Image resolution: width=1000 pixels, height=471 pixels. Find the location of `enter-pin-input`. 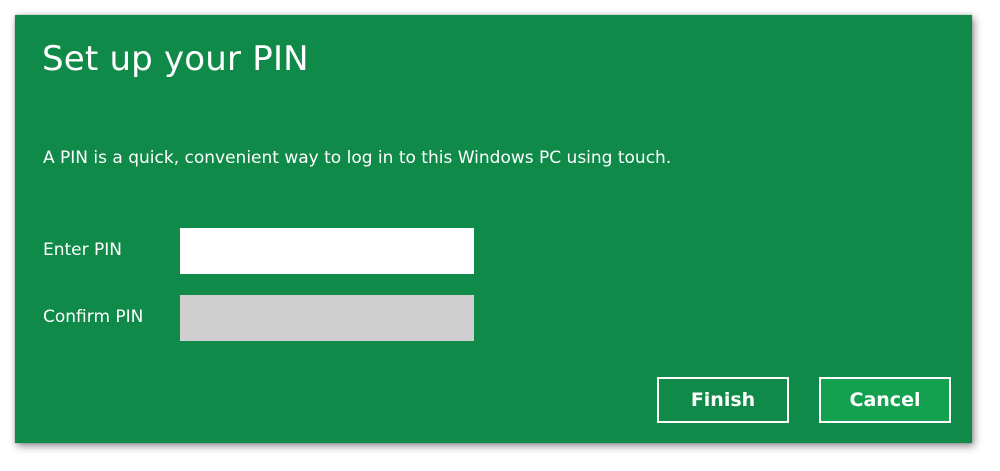

enter-pin-input is located at coordinates (327, 251).